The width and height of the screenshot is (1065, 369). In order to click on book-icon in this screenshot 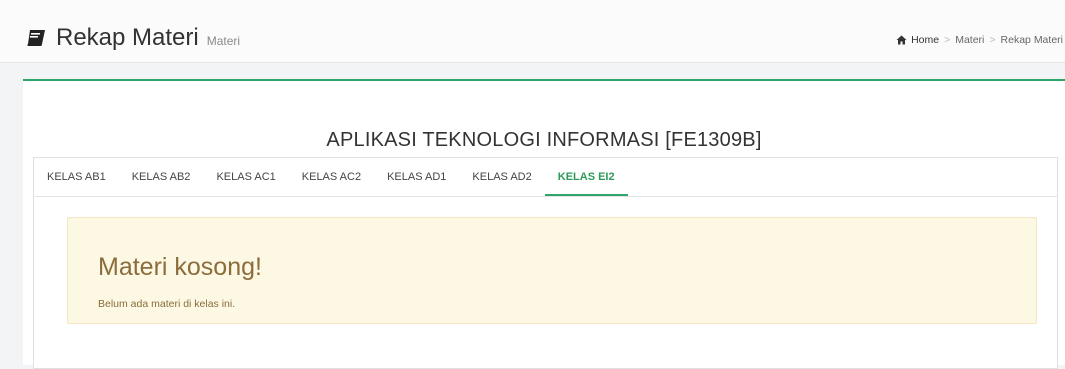, I will do `click(36, 38)`.